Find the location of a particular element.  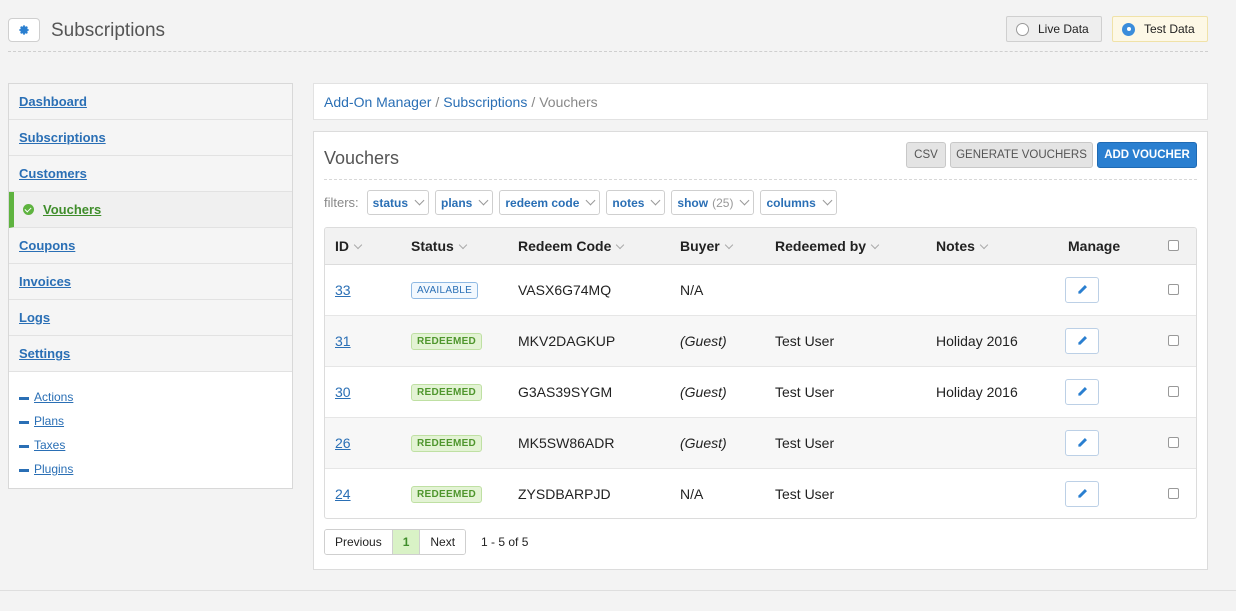

filter-status-dropdown: status is located at coordinates (398, 202).